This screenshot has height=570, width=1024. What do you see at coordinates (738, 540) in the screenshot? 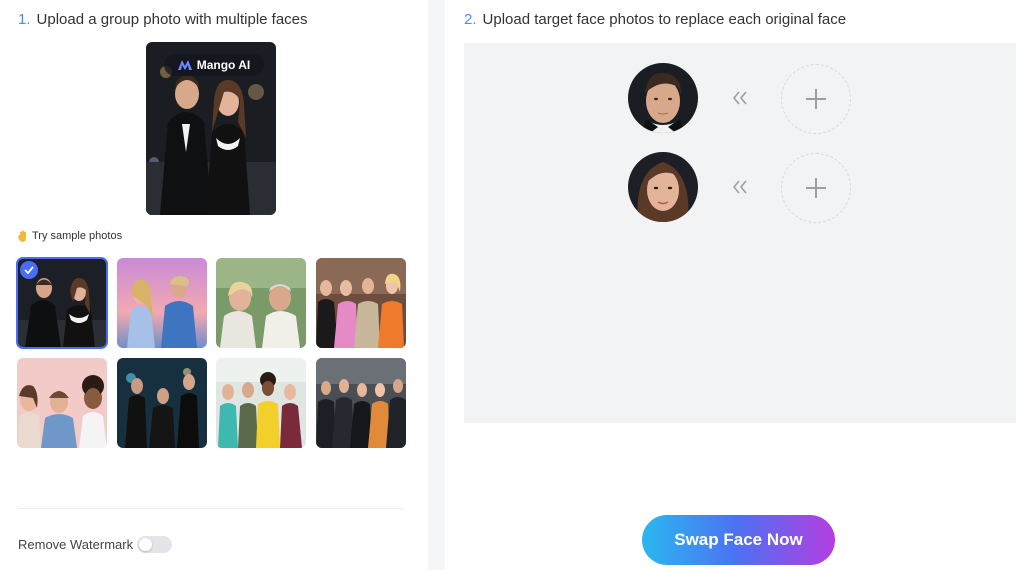
I see `swap-face-now-button: Swap Face Now` at bounding box center [738, 540].